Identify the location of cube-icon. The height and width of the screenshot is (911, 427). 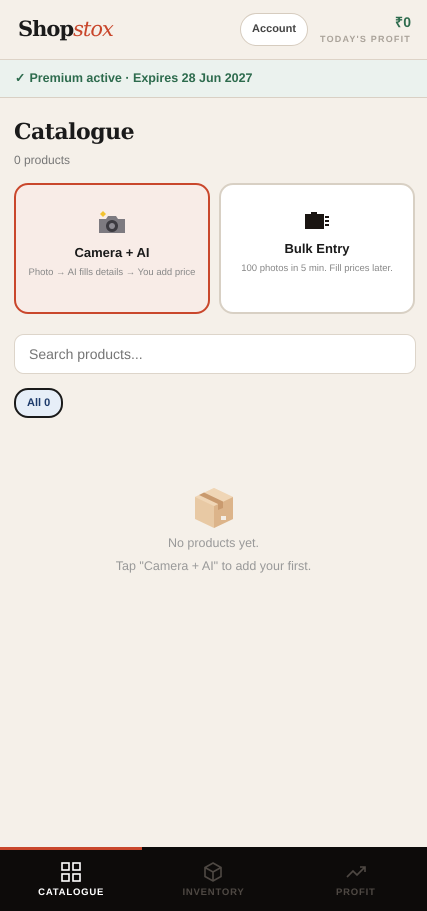
(213, 871).